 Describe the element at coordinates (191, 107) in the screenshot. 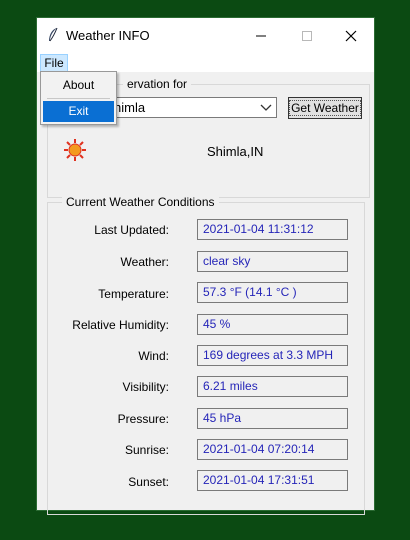

I see `city-combobox: himla` at that location.